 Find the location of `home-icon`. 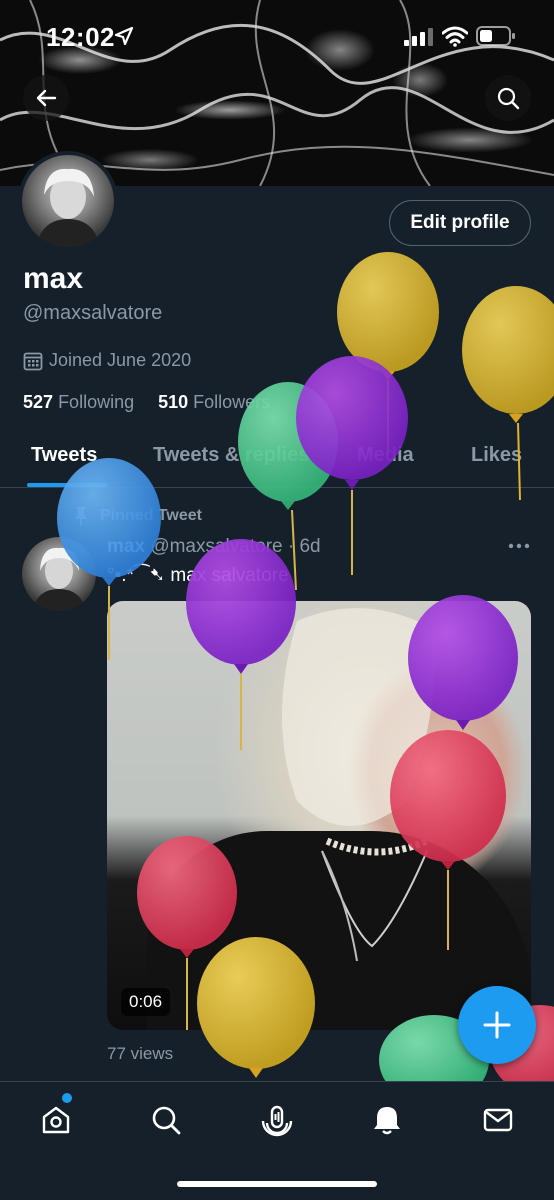

home-icon is located at coordinates (56, 1120).